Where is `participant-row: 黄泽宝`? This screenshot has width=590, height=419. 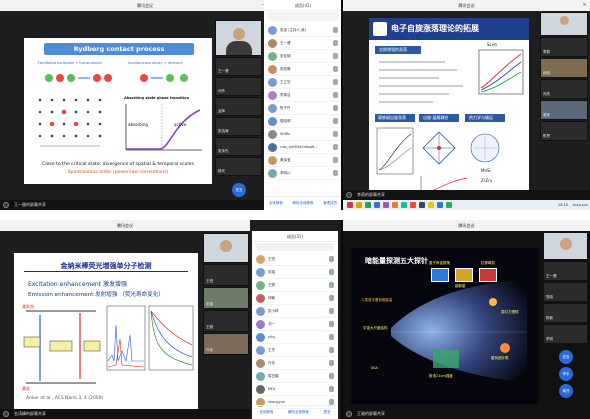 participant-row: 黄泽宝 is located at coordinates (303, 160).